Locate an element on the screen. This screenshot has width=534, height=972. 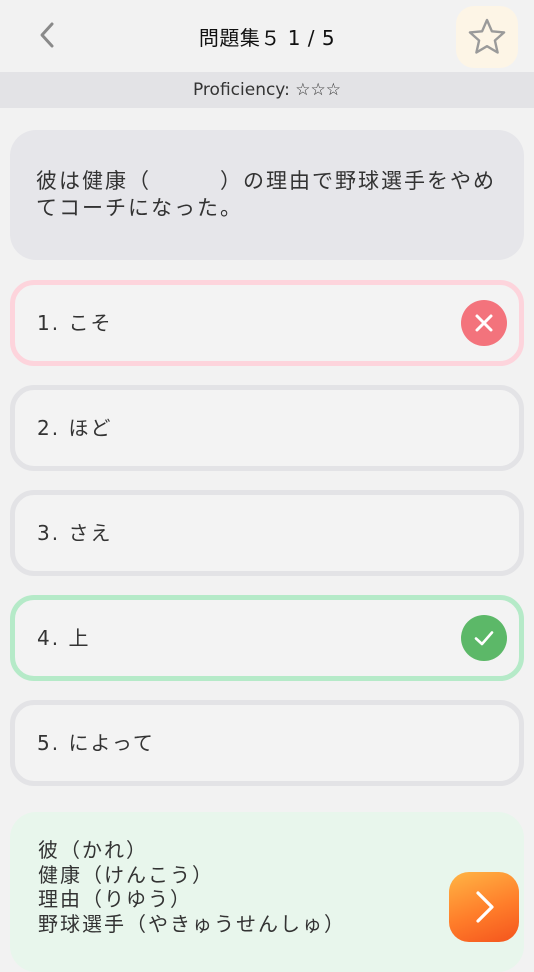
favorite-button is located at coordinates (487, 37).